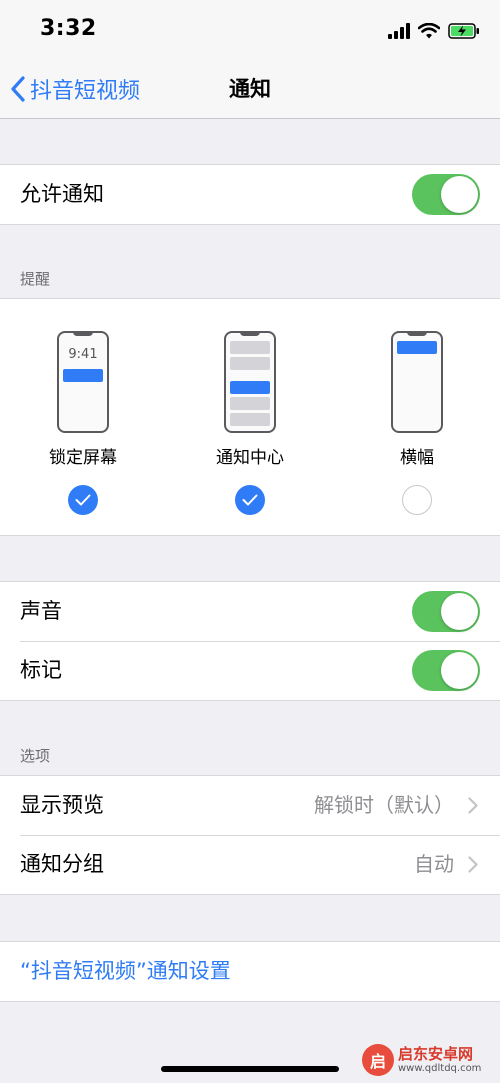 This screenshot has width=500, height=1083. Describe the element at coordinates (62, 805) in the screenshot. I see `show-previews-label: 显示预览` at that location.